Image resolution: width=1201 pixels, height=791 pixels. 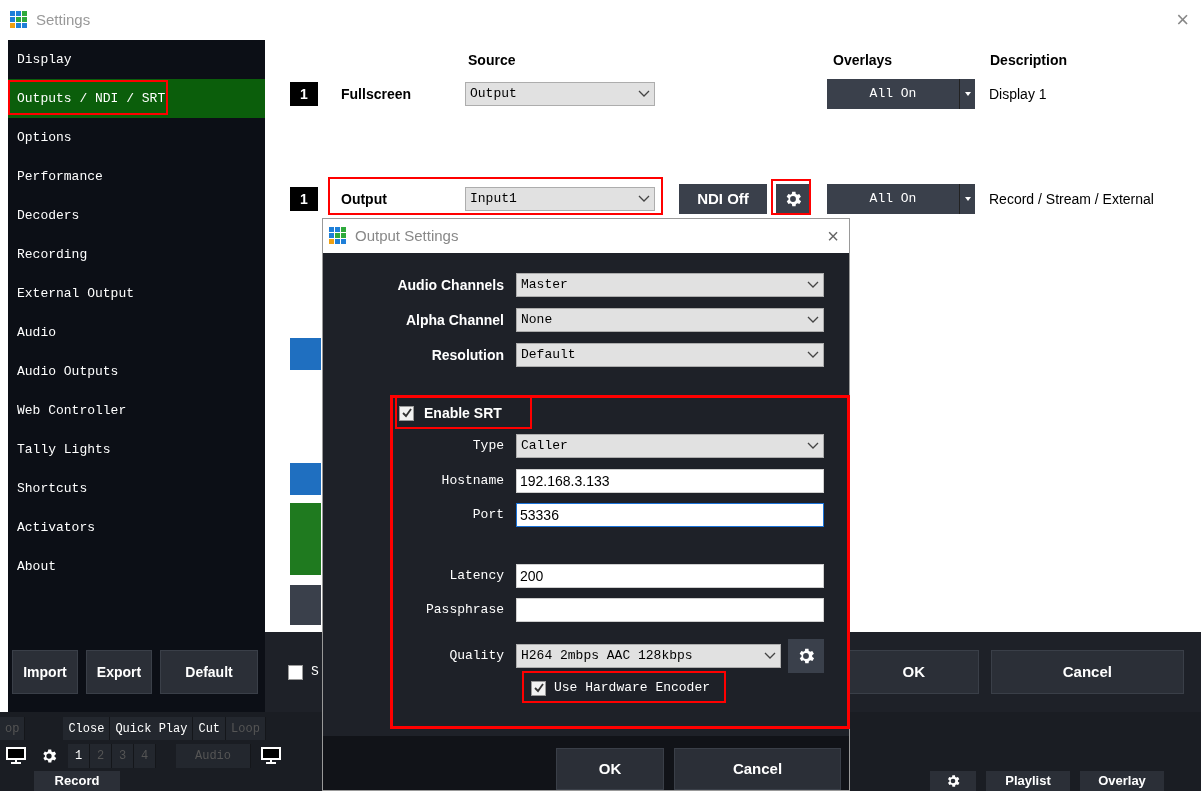 What do you see at coordinates (136, 254) in the screenshot?
I see `sidebar-item: Recording` at bounding box center [136, 254].